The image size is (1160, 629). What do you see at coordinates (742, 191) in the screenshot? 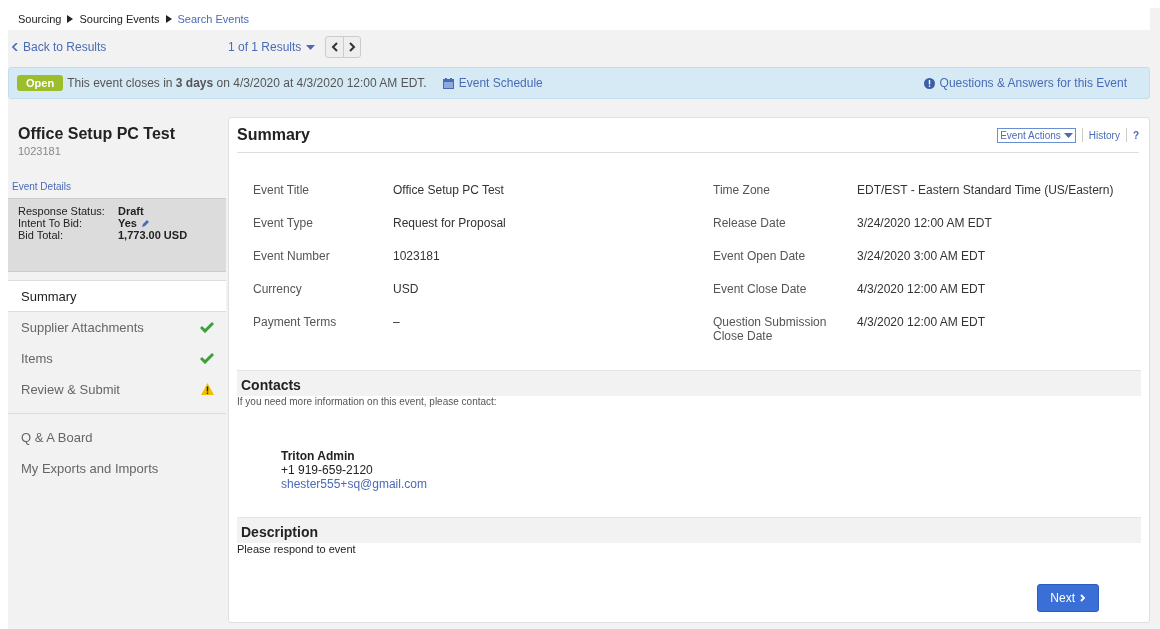
I see `field-label: Time Zone` at bounding box center [742, 191].